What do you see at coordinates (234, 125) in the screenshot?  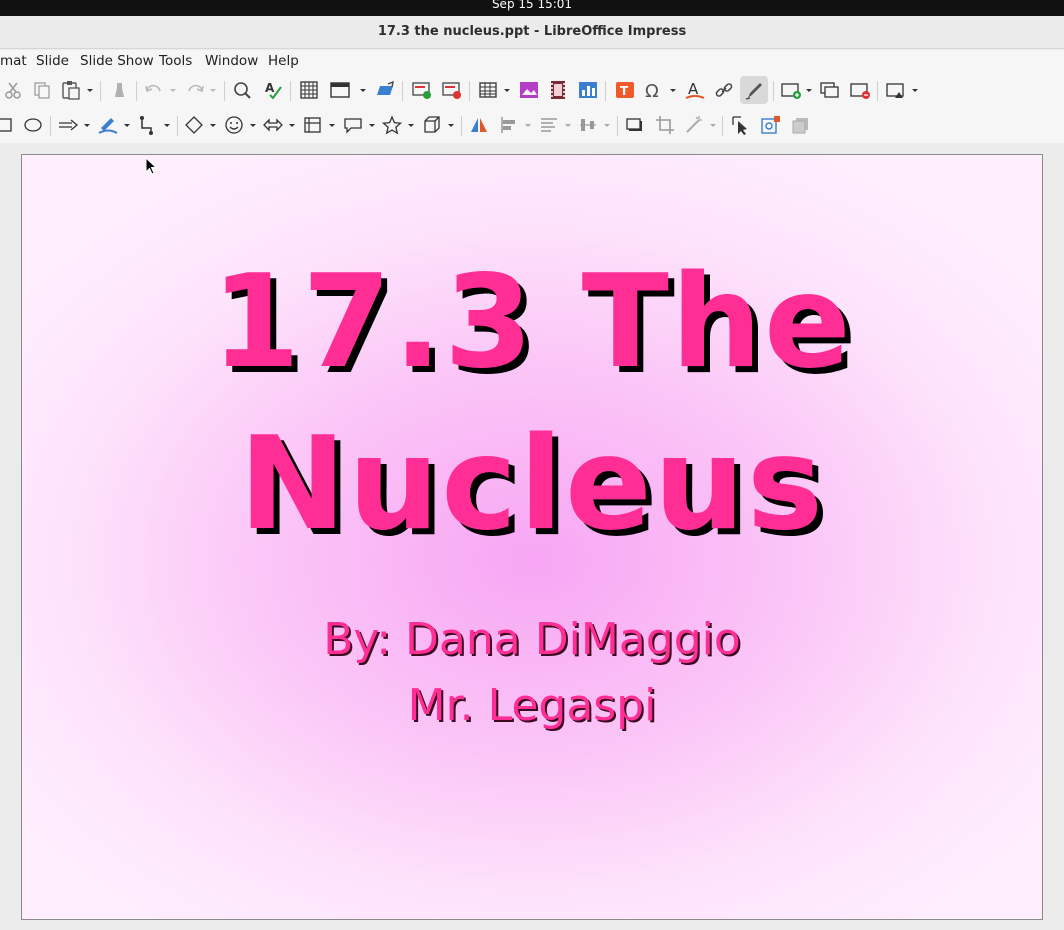 I see `symbol-shapes-icon` at bounding box center [234, 125].